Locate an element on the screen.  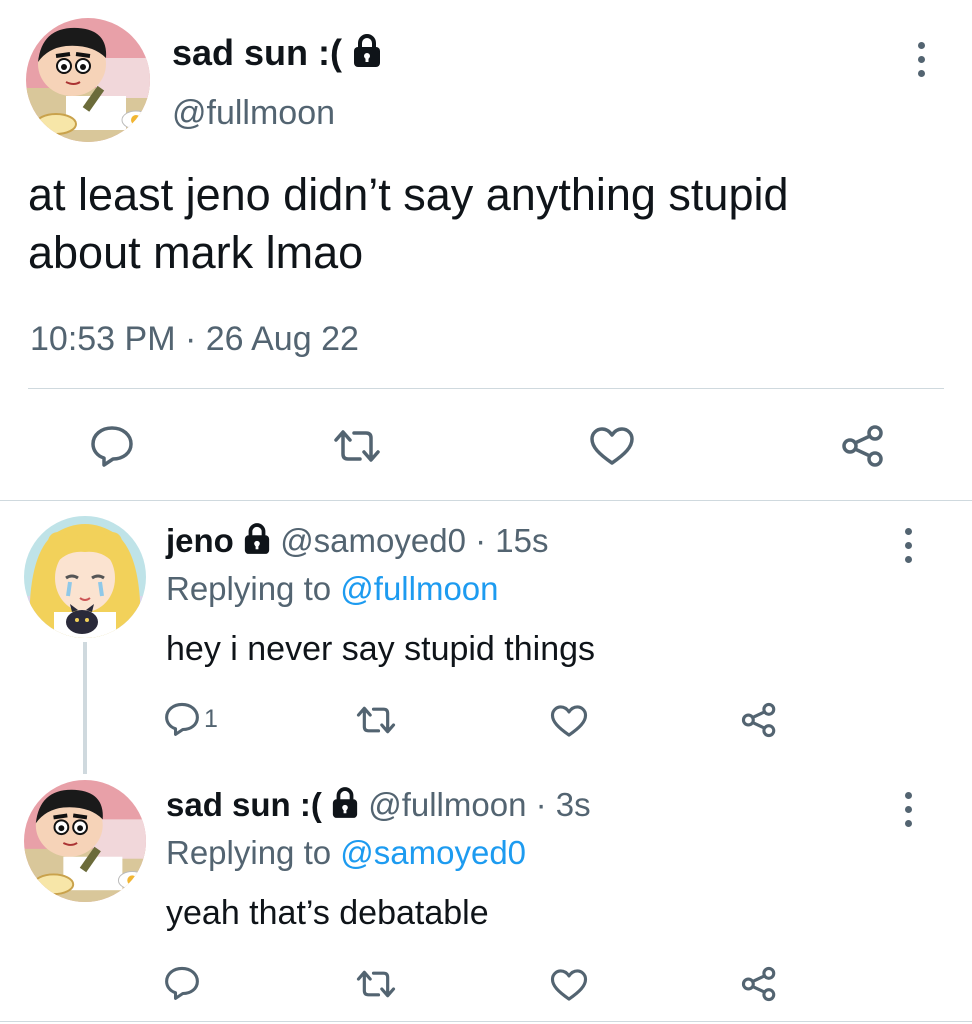
reply2-replying-to: Replying to @samoyed0 is located at coordinates (346, 853).